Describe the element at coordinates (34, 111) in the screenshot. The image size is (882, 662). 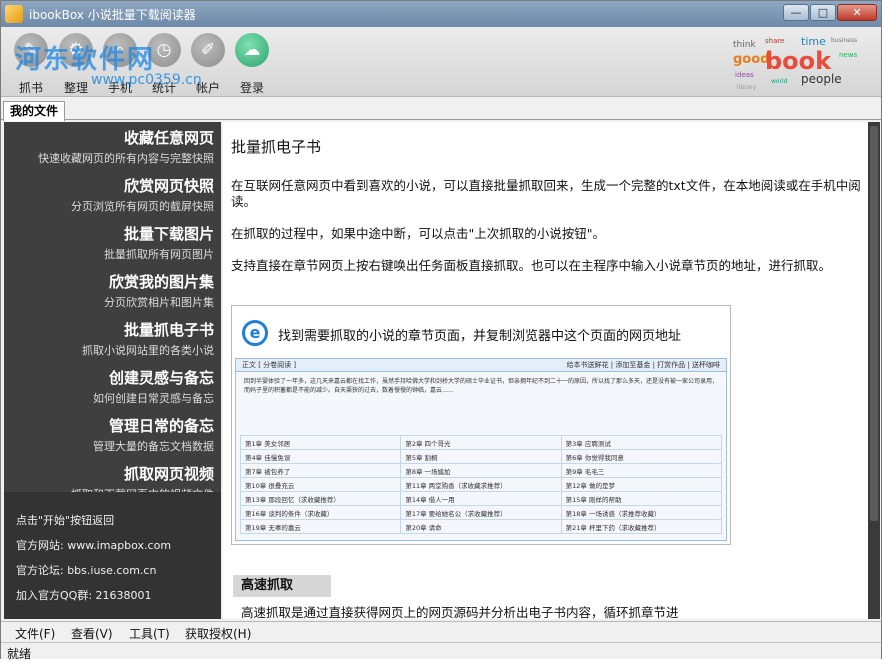
I see `tab-my-files: 我的文件` at that location.